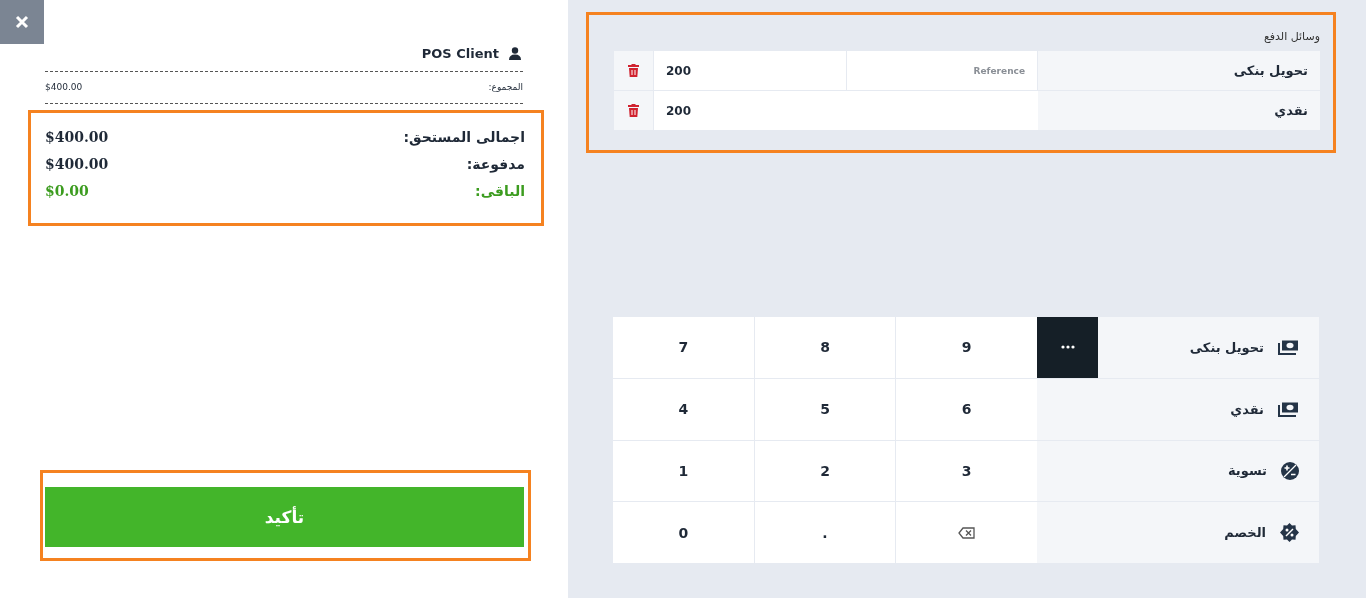 The width and height of the screenshot is (1366, 598). Describe the element at coordinates (966, 347) in the screenshot. I see `keypad-key: 9` at that location.